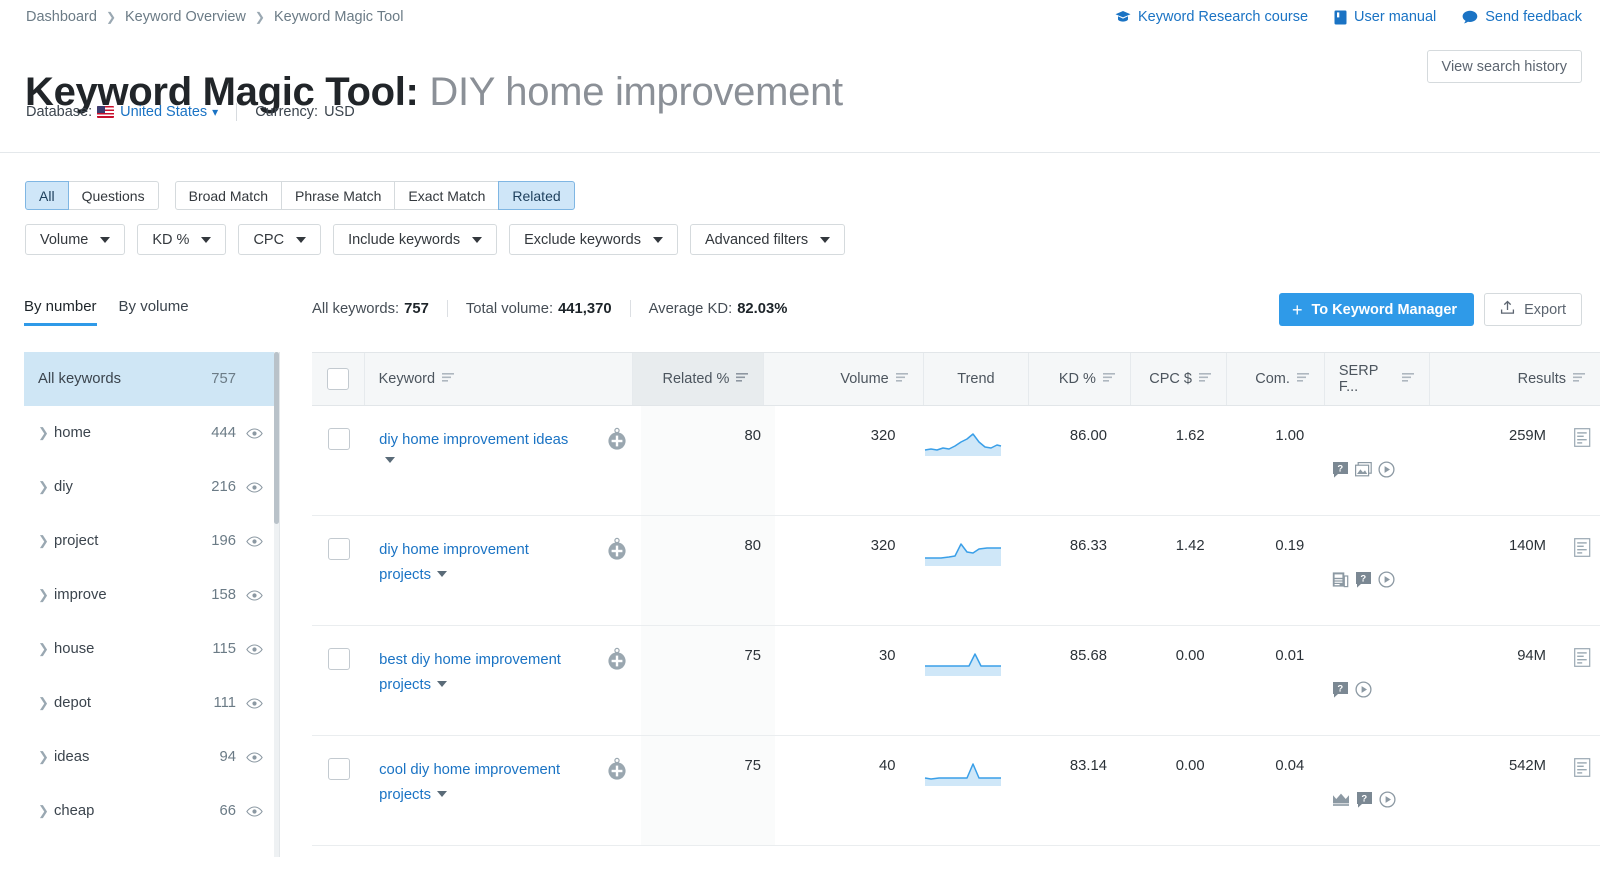  I want to click on keyword-link: diy home improvement ideas, so click(473, 440).